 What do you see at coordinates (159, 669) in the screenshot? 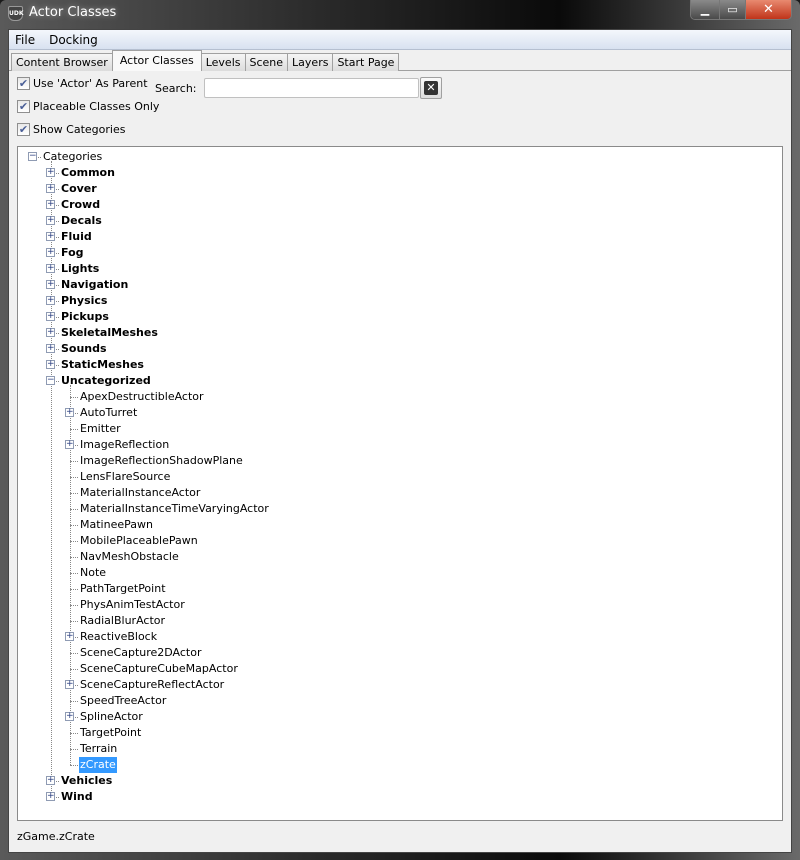
I see `tree-item: SceneCaptureCubeMapActor` at bounding box center [159, 669].